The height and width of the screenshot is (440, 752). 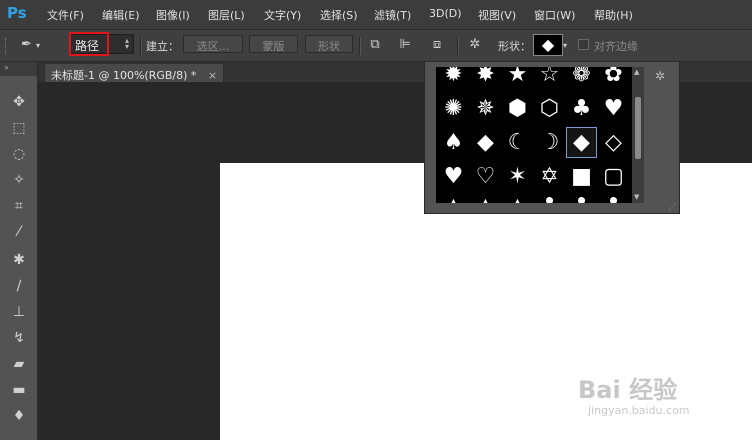 I want to click on highlight-box, so click(x=89, y=44).